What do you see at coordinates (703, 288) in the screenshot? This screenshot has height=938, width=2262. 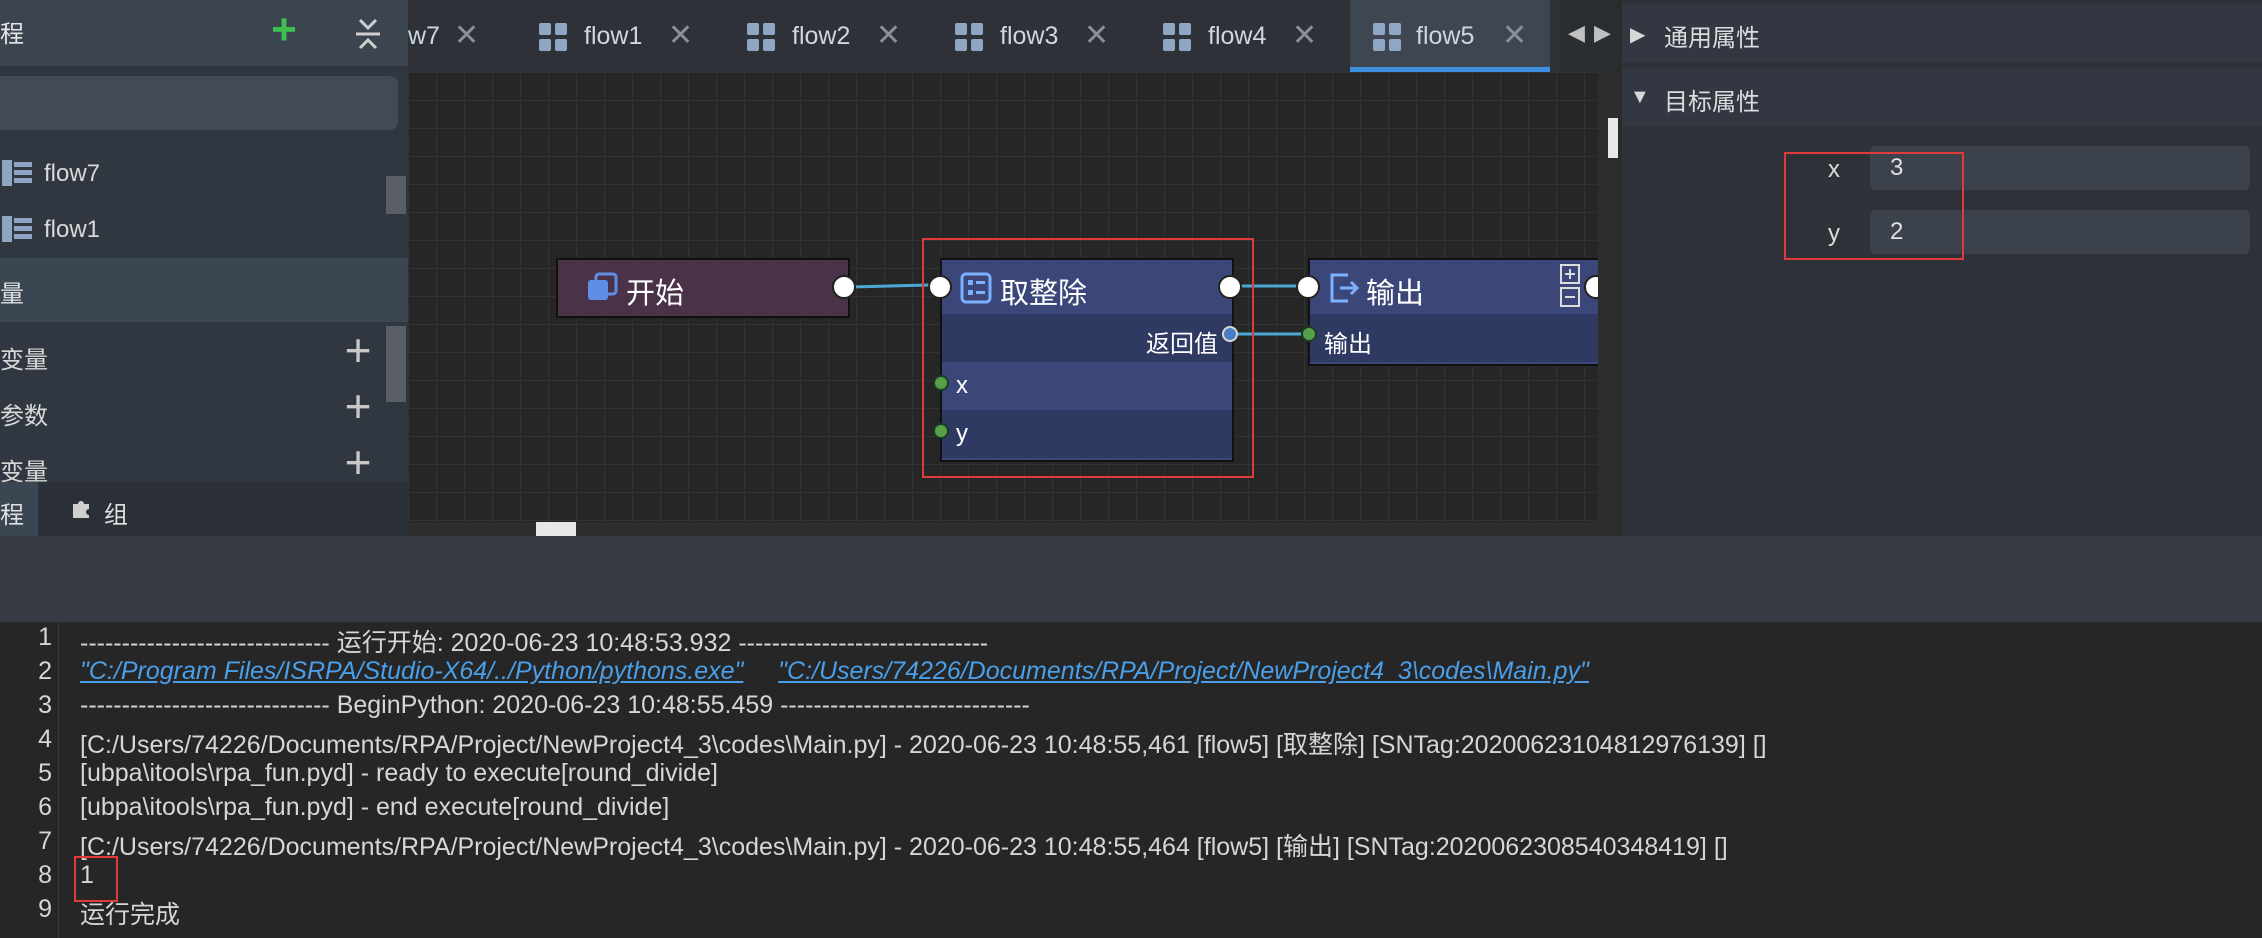 I see `node-start: 开始` at bounding box center [703, 288].